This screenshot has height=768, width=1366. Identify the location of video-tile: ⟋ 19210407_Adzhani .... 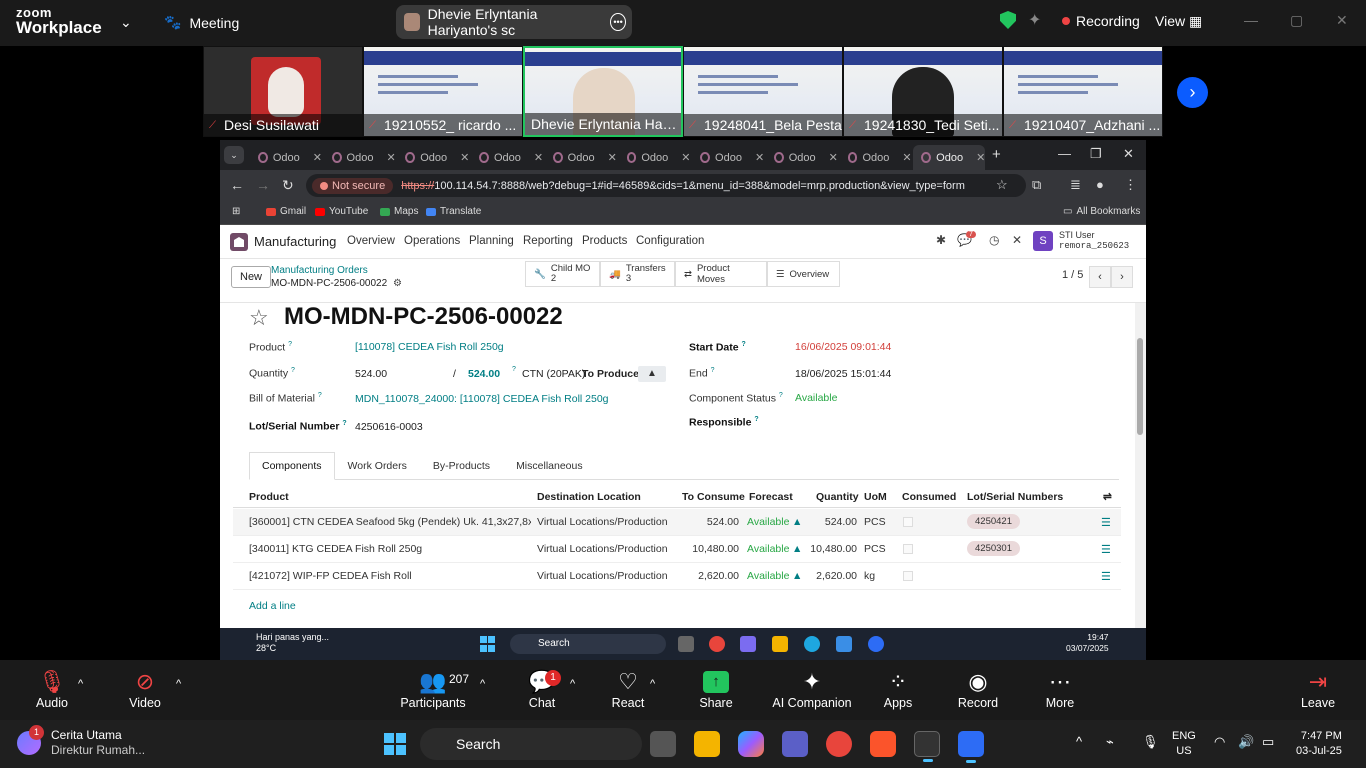
(1083, 91).